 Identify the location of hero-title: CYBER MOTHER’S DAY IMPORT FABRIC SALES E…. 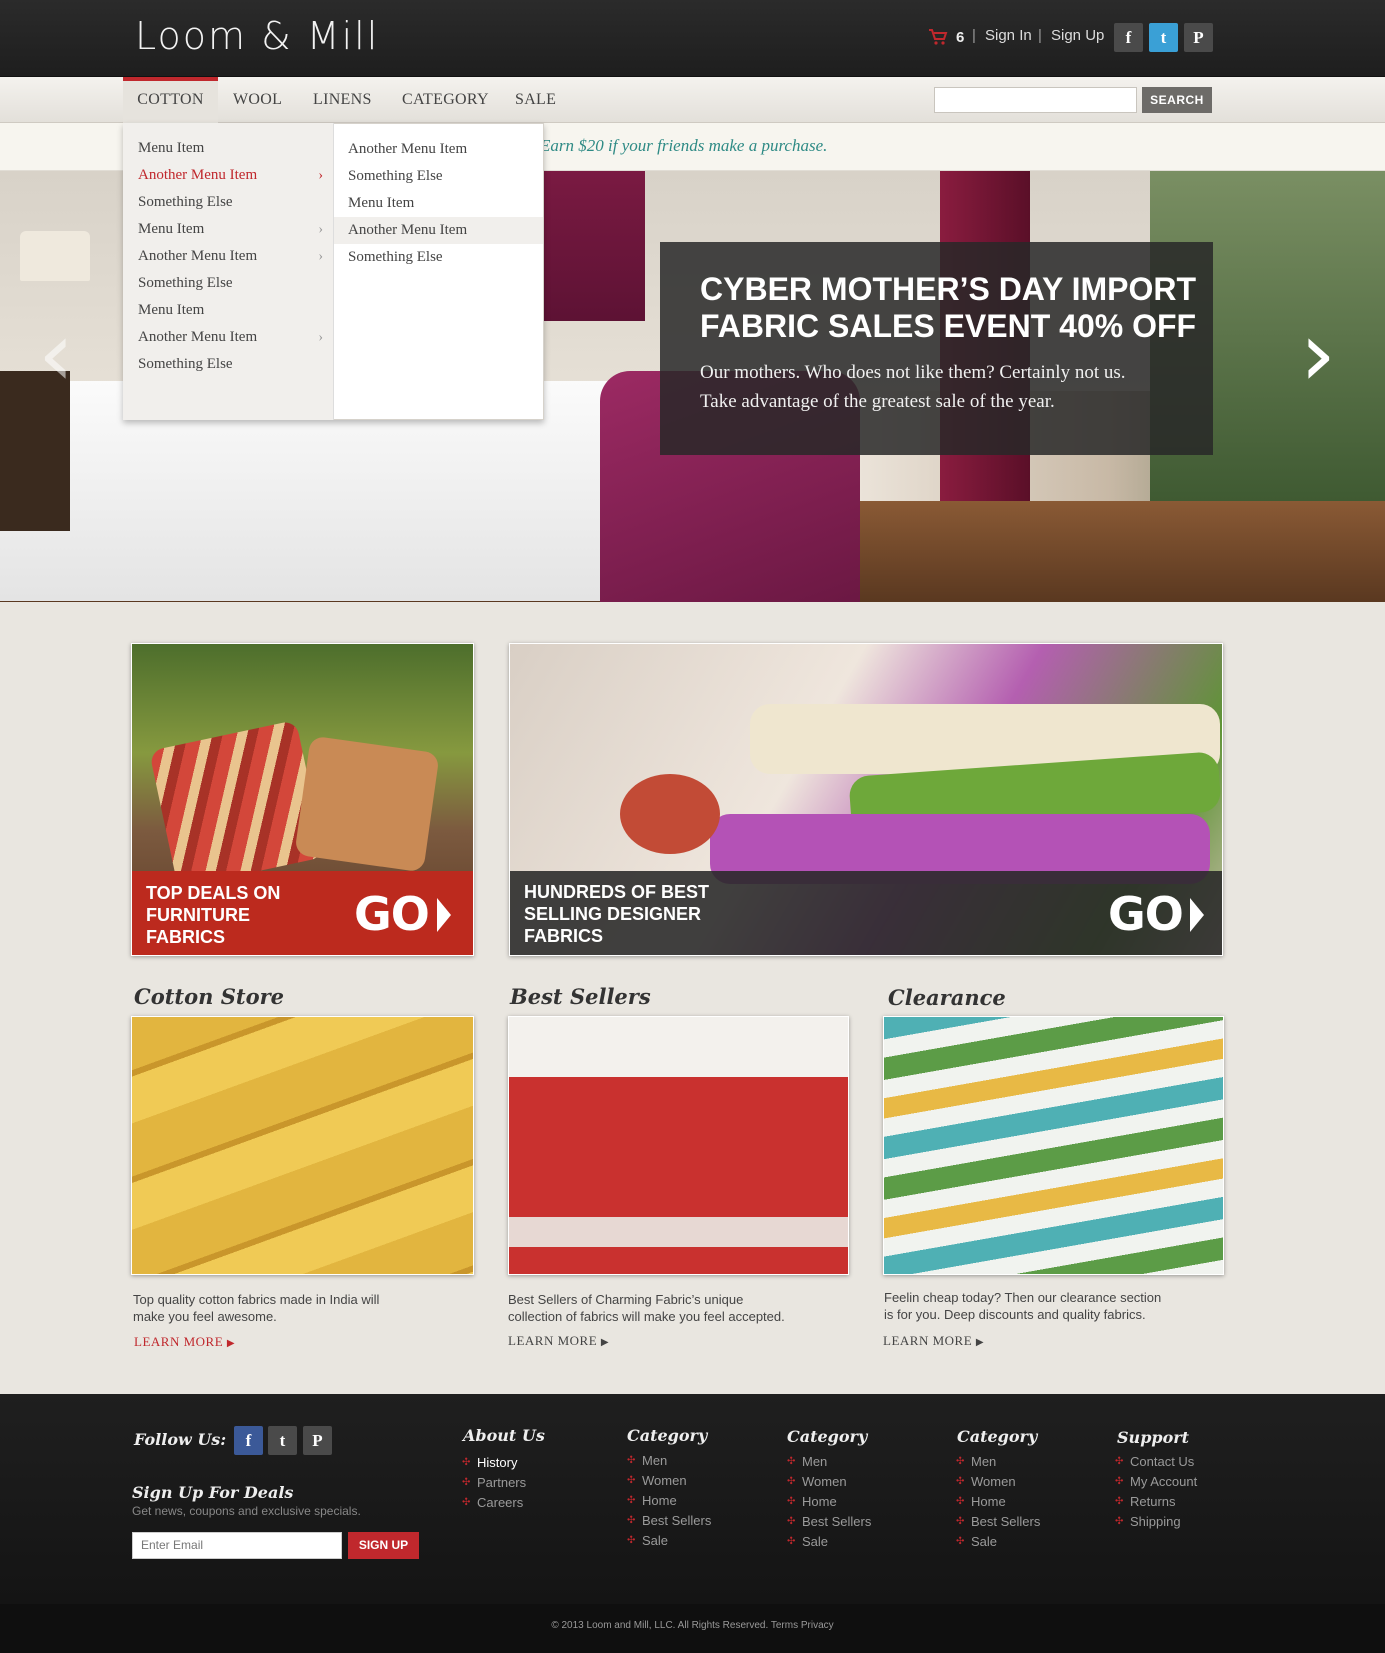
(950, 308).